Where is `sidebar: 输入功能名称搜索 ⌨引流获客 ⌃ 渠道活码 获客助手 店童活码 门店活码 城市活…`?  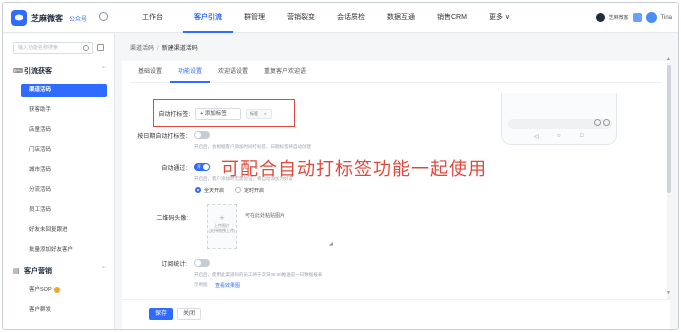 sidebar: 输入功能名称搜索 ⌨引流获客 ⌃ 渠道活码 获客助手 店童活码 门店活码 城市活… is located at coordinates (59, 181).